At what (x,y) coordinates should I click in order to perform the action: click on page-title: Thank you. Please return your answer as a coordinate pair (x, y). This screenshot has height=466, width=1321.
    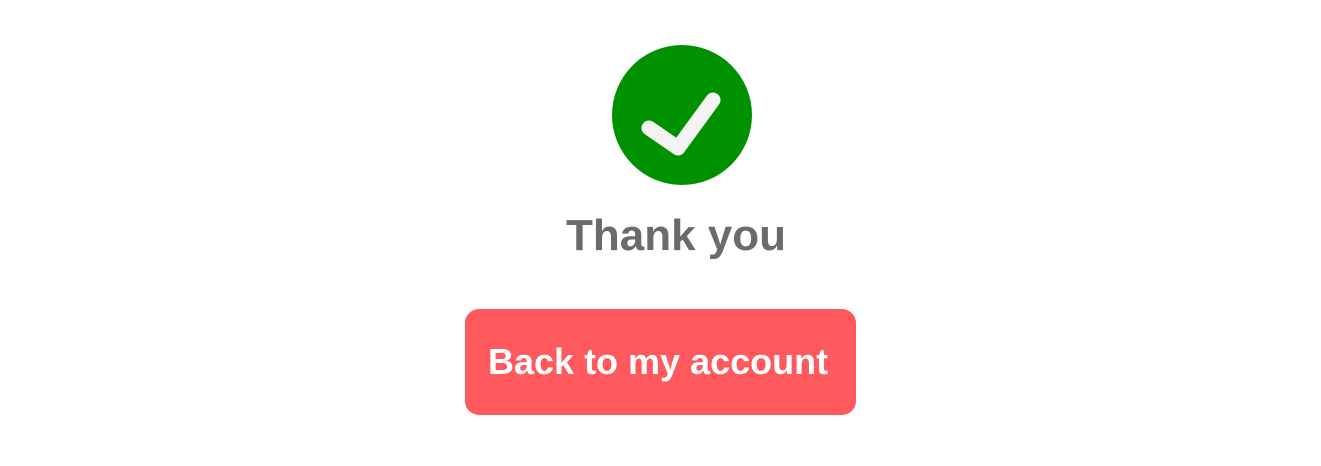
    Looking at the image, I should click on (676, 235).